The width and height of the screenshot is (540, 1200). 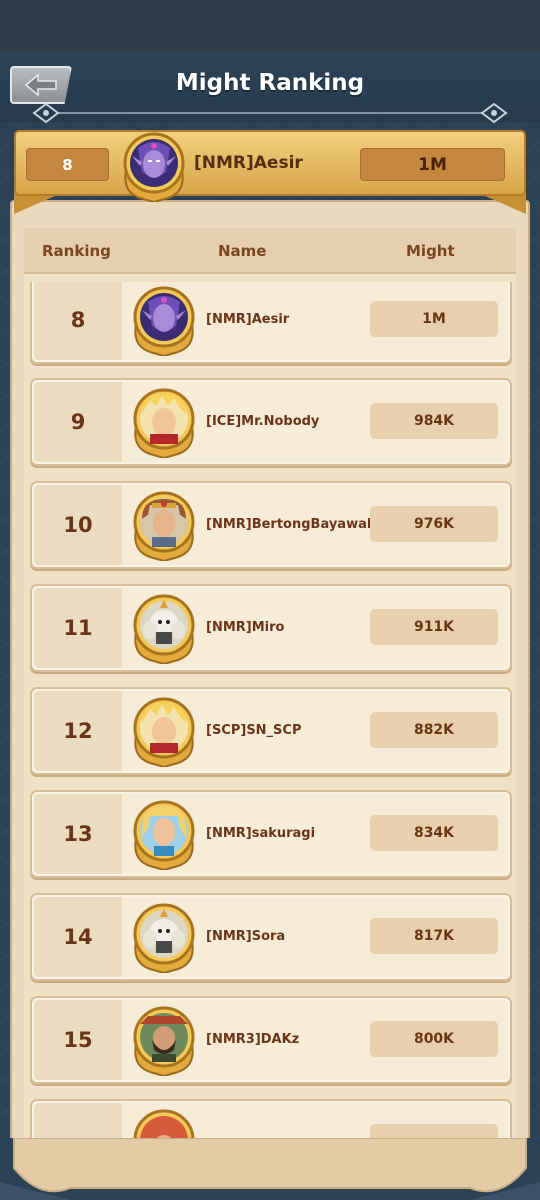 I want to click on column-header: Ranking Name Might, so click(x=270, y=251).